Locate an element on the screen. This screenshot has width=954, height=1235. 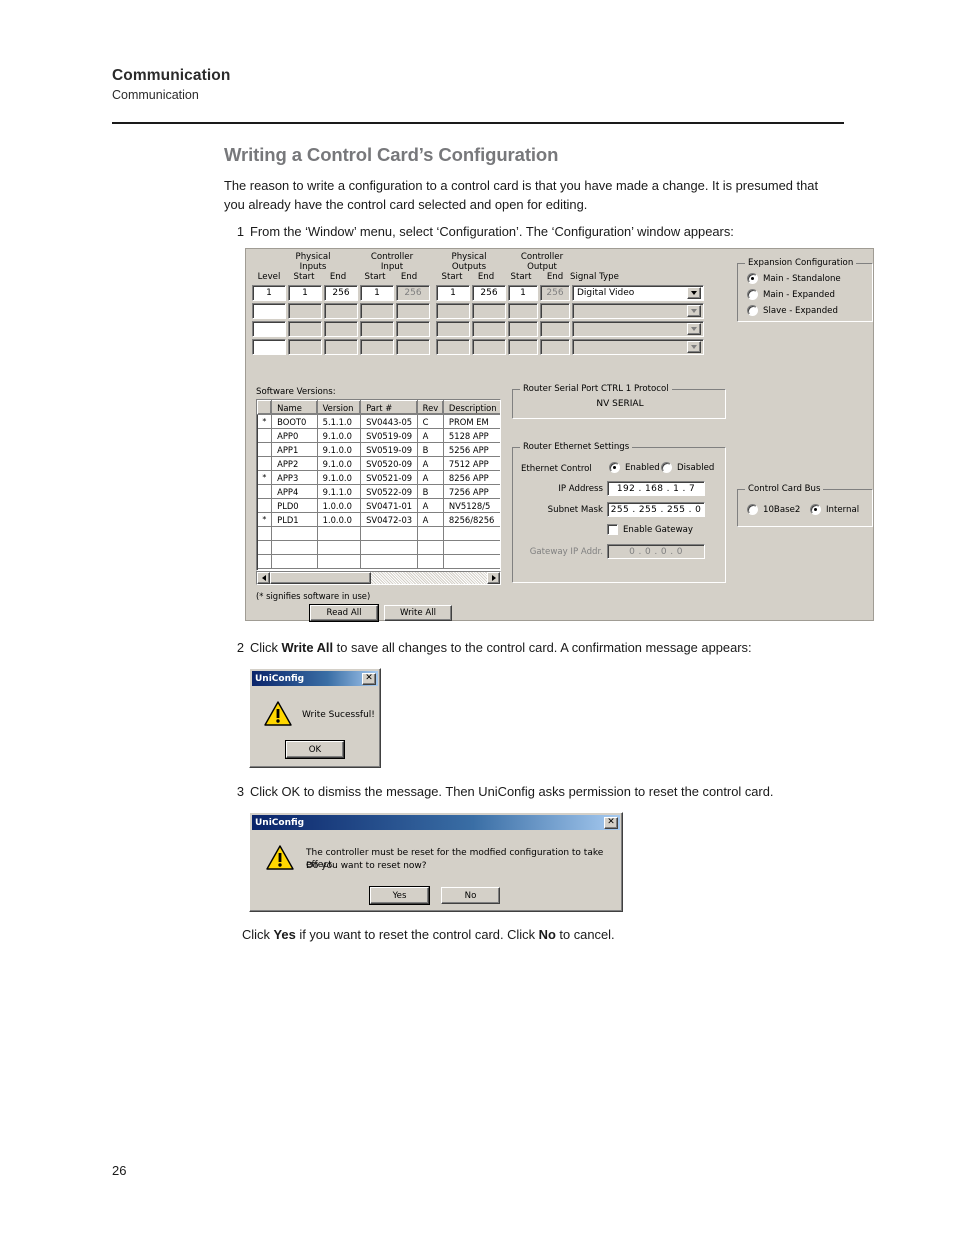
cell-version: 9.1.0.0 is located at coordinates (339, 477).